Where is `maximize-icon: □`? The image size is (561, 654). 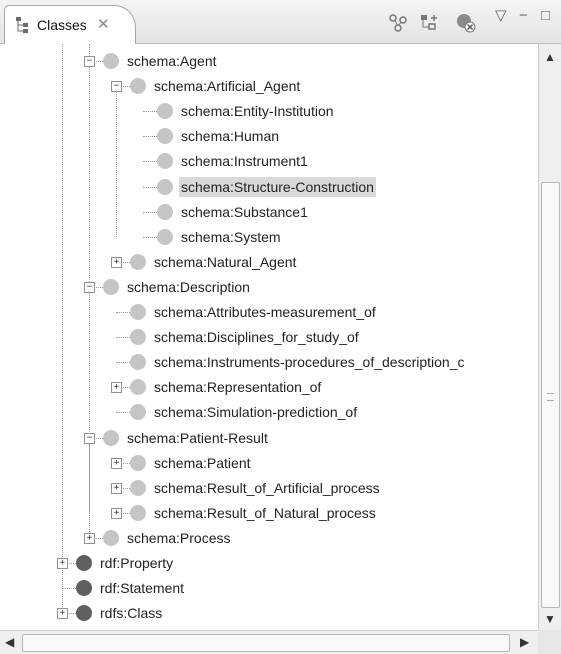
maximize-icon: □ is located at coordinates (545, 16).